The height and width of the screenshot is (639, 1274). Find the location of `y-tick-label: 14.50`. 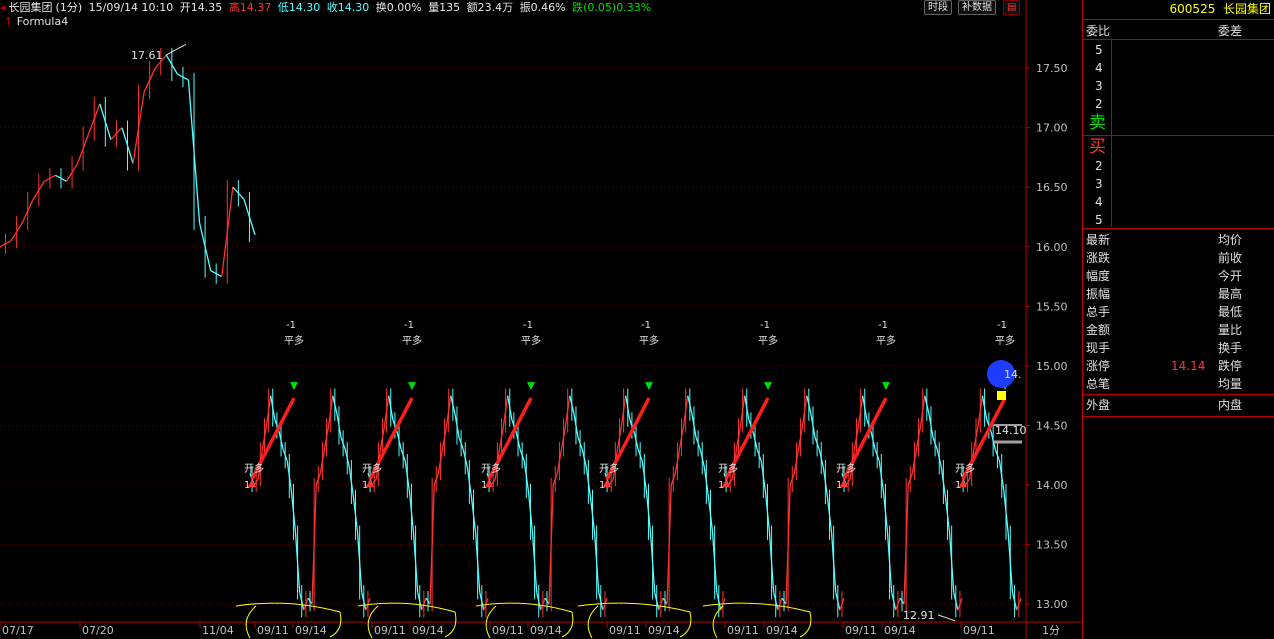

y-tick-label: 14.50 is located at coordinates (1052, 425).